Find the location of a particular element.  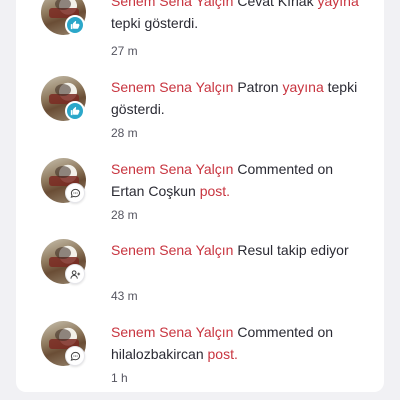

notification-time: 27 m is located at coordinates (124, 51).